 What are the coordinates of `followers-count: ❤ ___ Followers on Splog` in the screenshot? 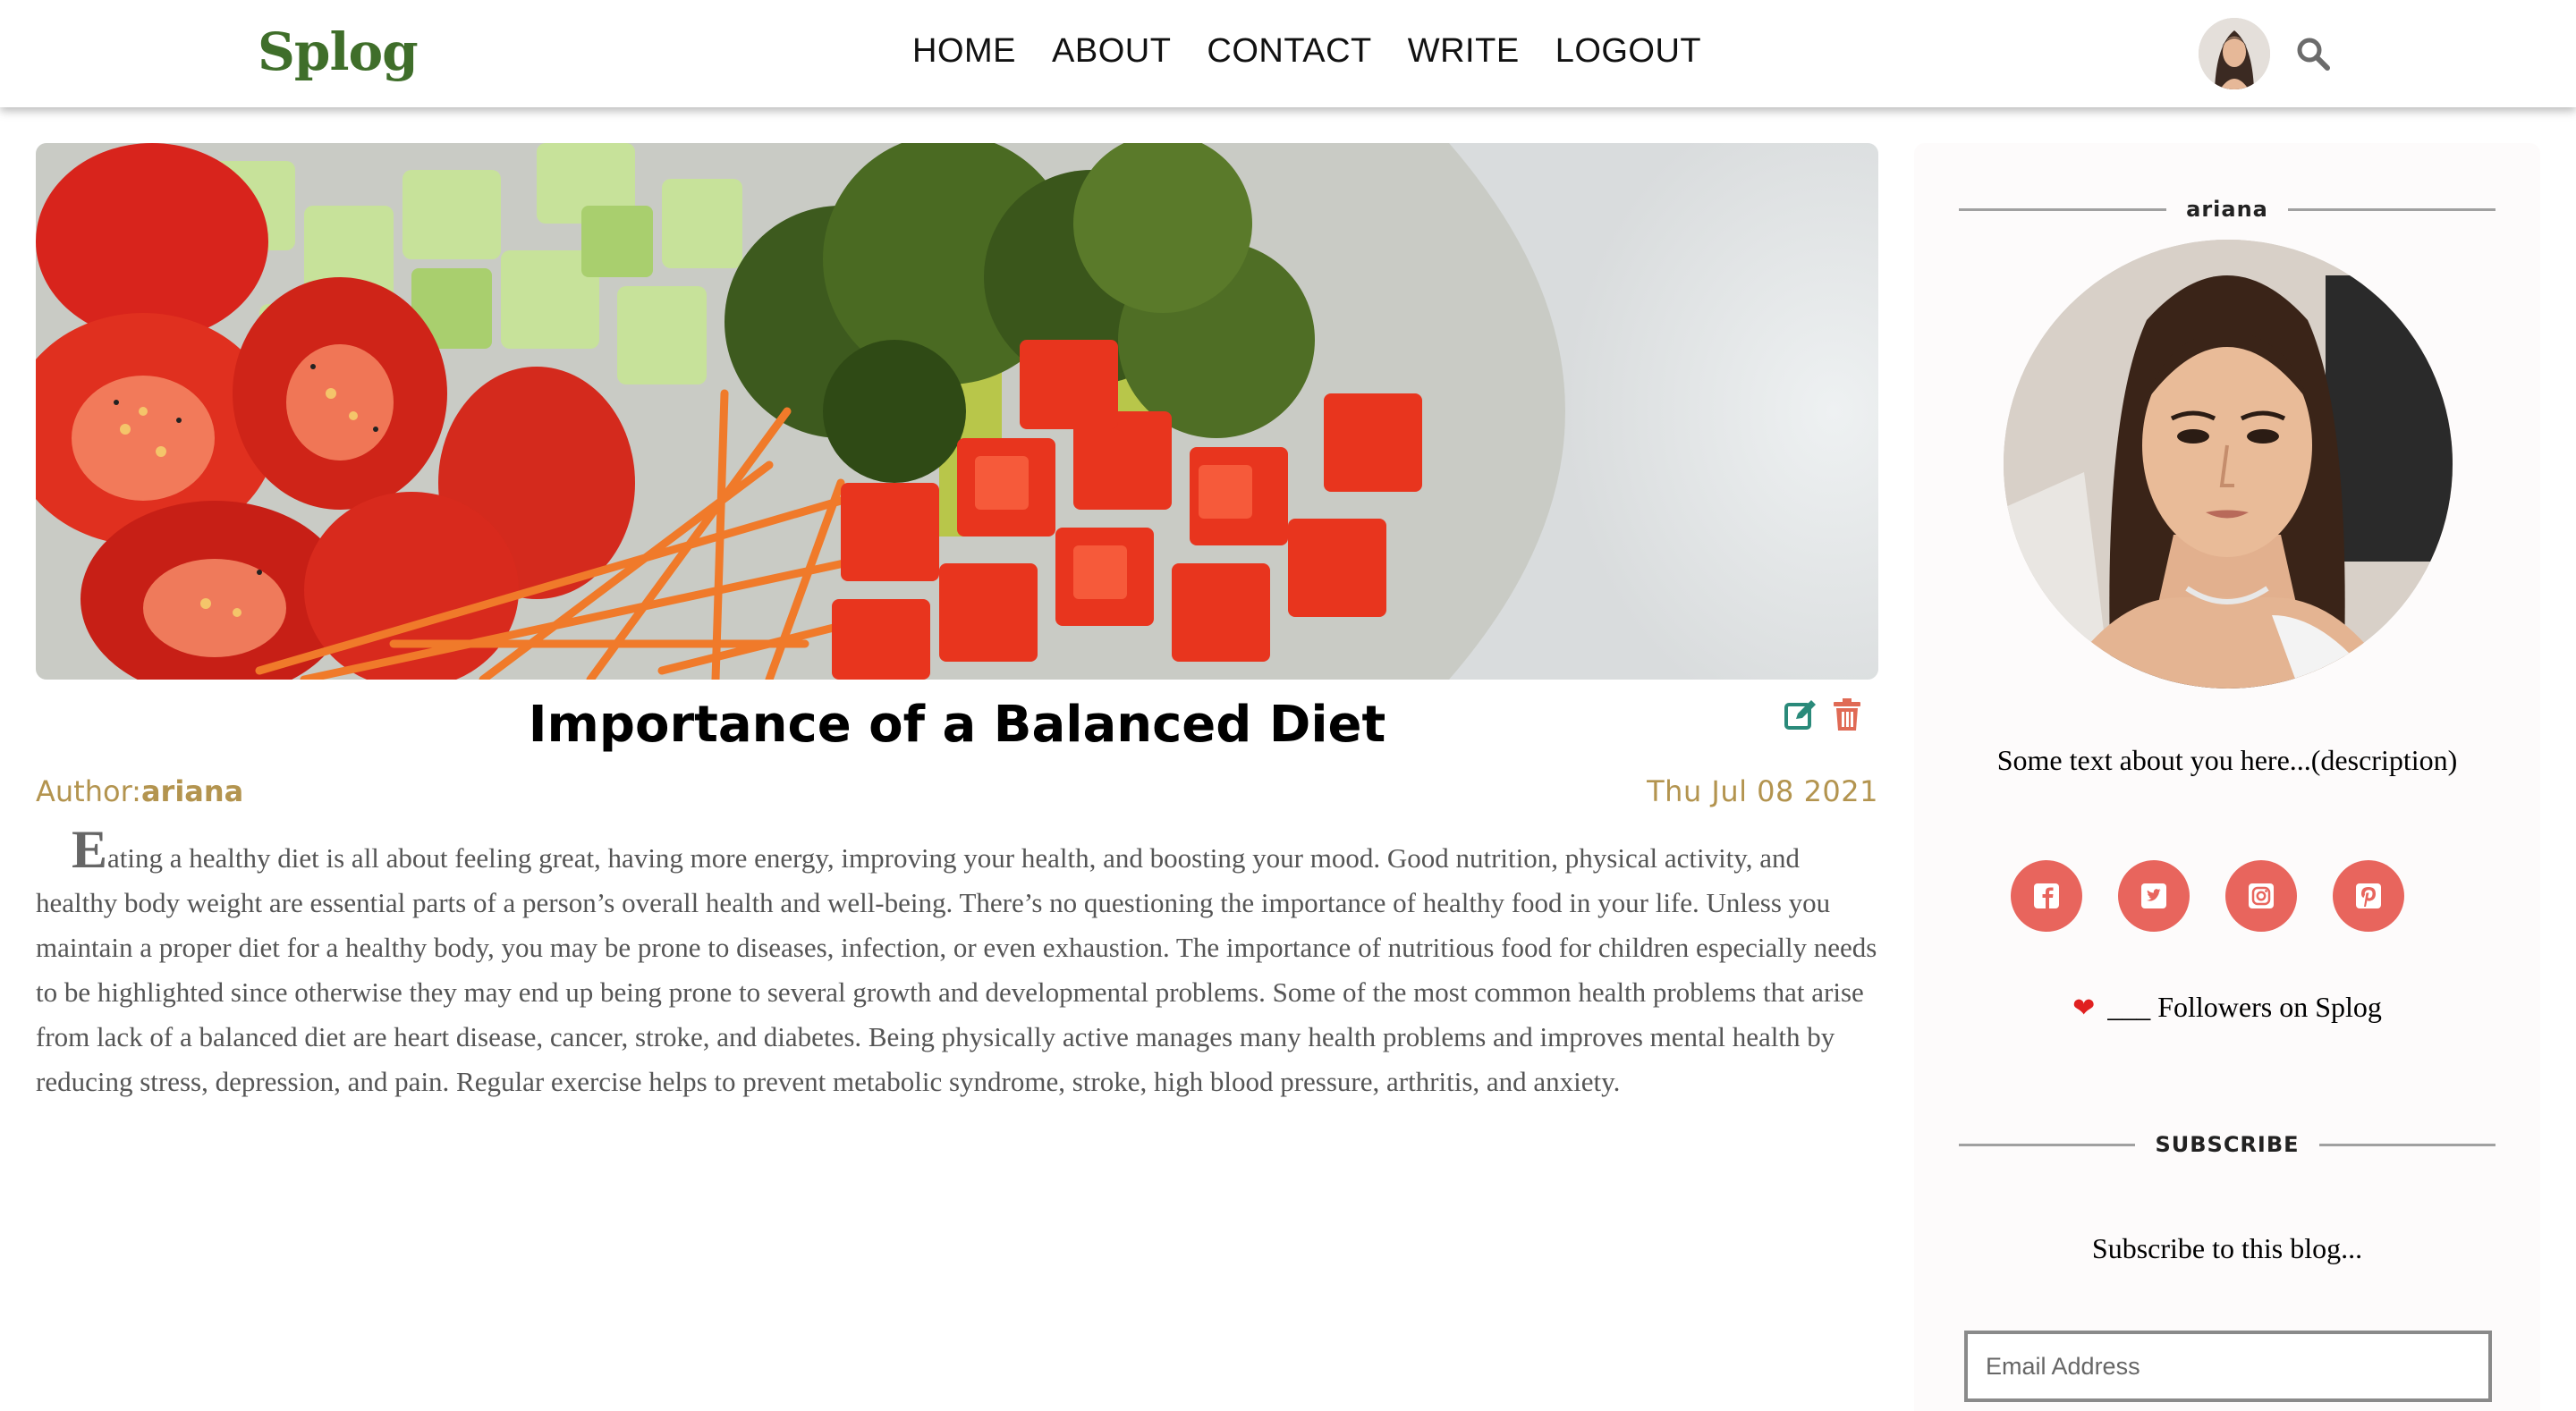 It's located at (2227, 1008).